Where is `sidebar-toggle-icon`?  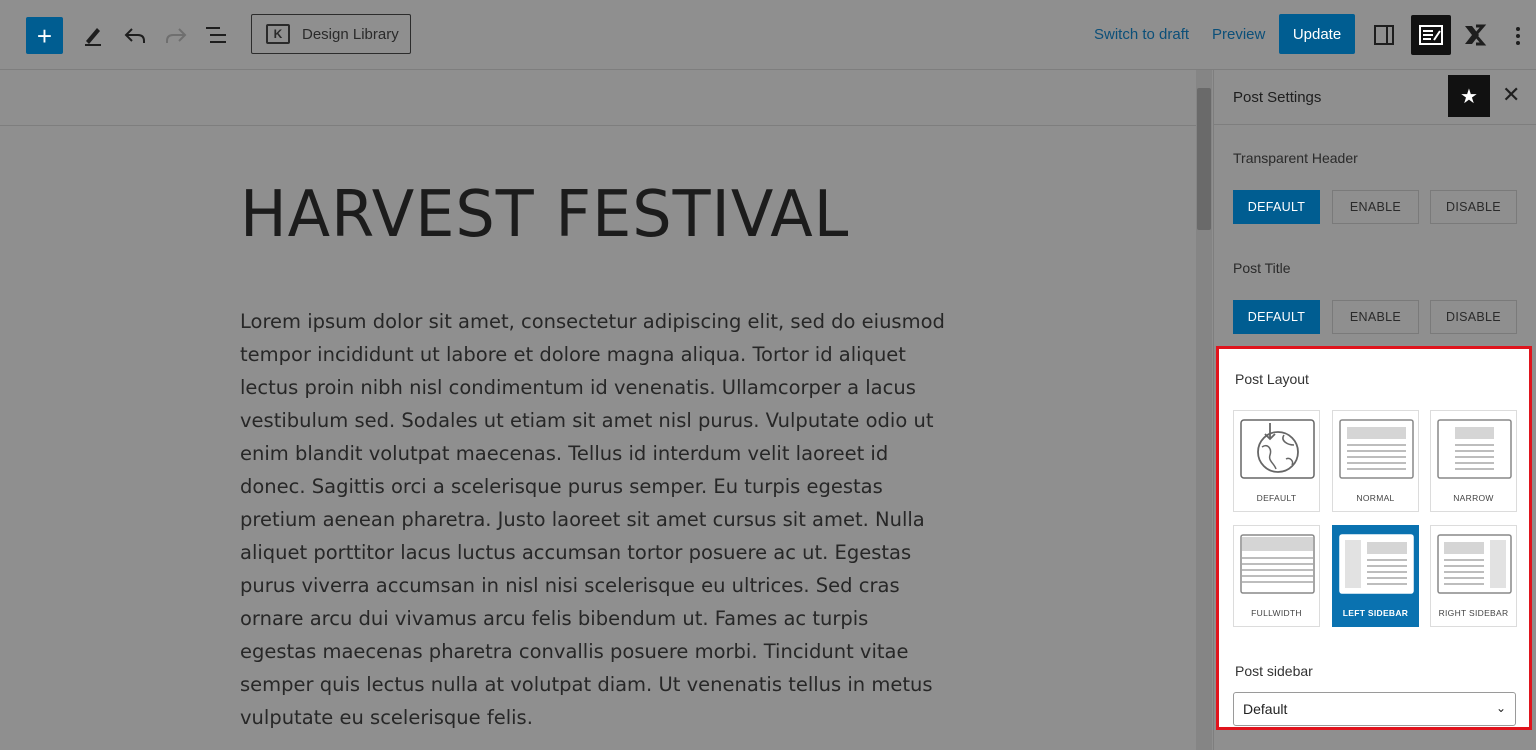
sidebar-toggle-icon is located at coordinates (1384, 35).